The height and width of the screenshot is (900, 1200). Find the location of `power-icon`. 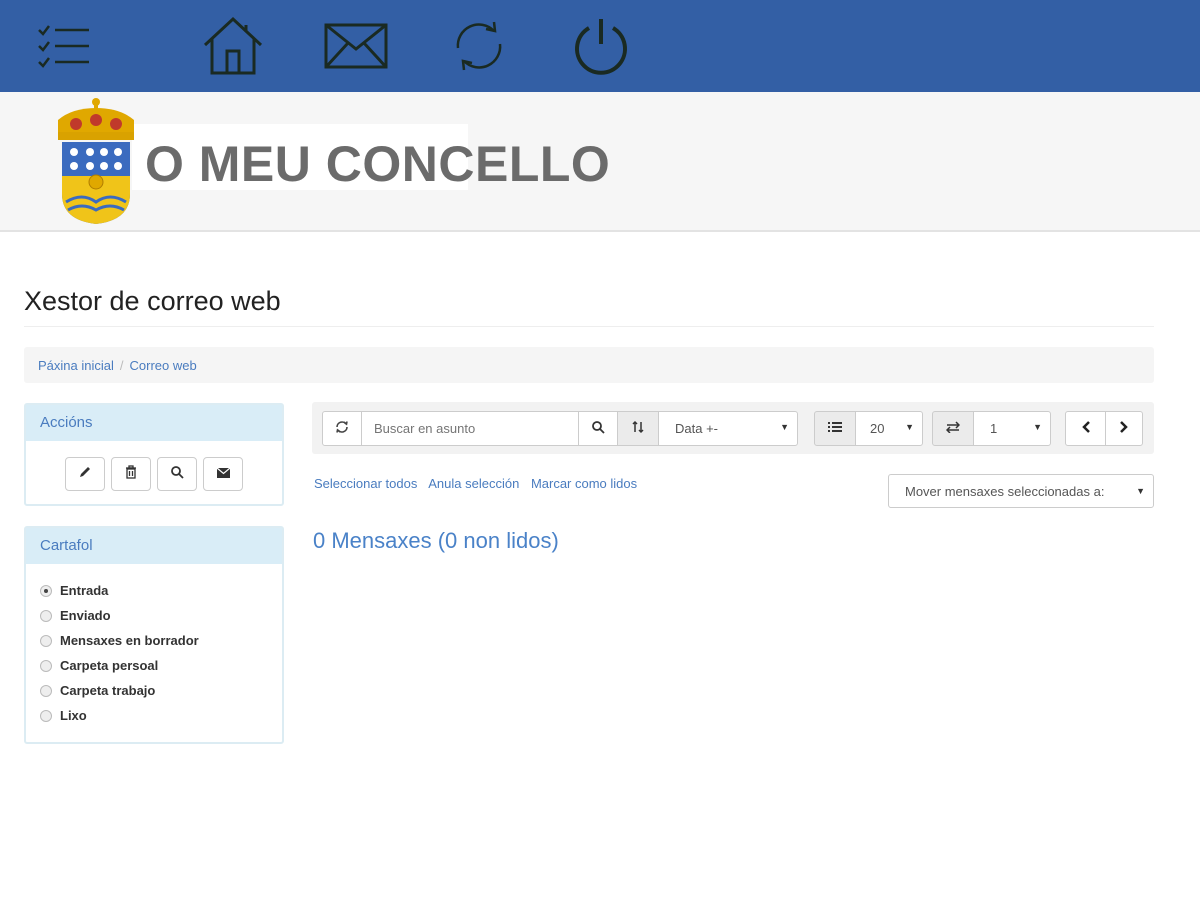

power-icon is located at coordinates (601, 46).